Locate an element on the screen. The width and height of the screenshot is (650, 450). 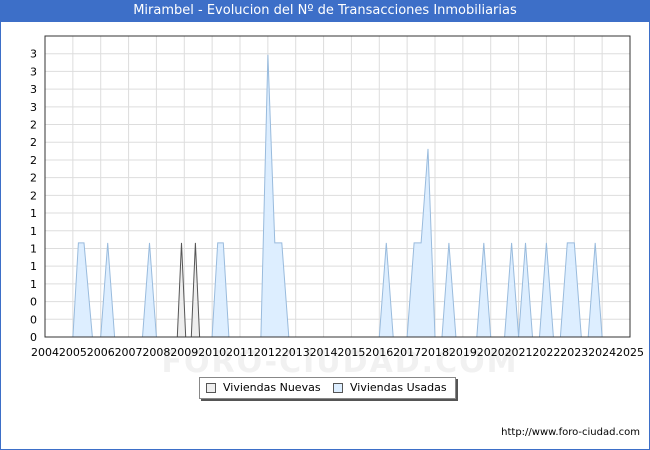
x-tick-label: 2018 is located at coordinates (435, 352).